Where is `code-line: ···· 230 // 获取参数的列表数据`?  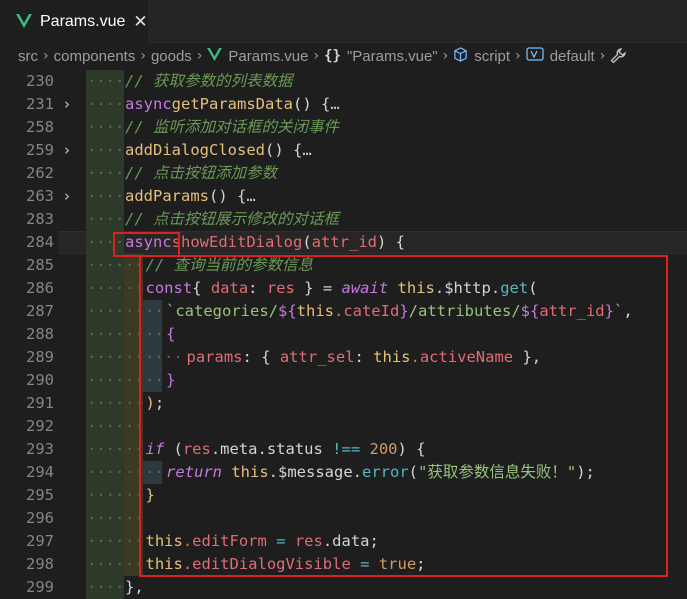
code-line: ···· 230 // 获取参数的列表数据 is located at coordinates (343, 81).